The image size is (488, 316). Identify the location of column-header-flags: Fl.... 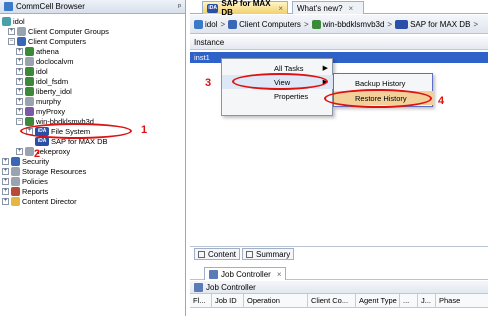
(201, 300).